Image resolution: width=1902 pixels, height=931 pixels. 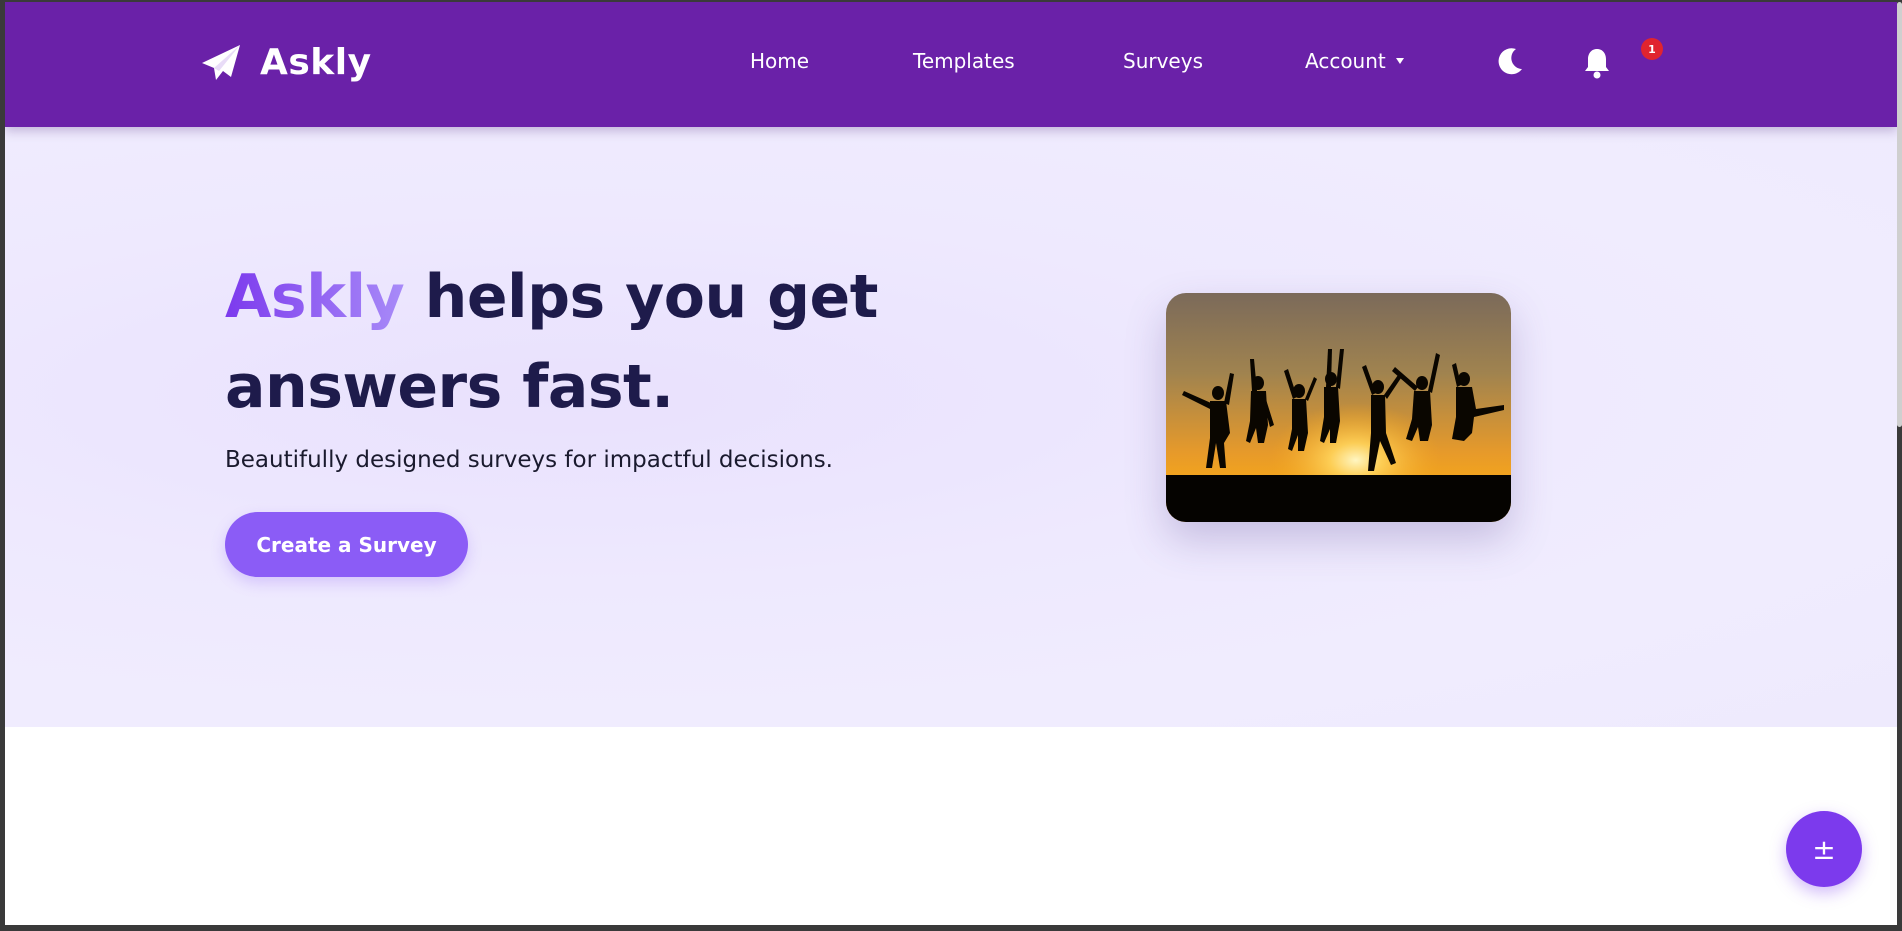 I want to click on sunset-jumping-people-image, so click(x=1338, y=407).